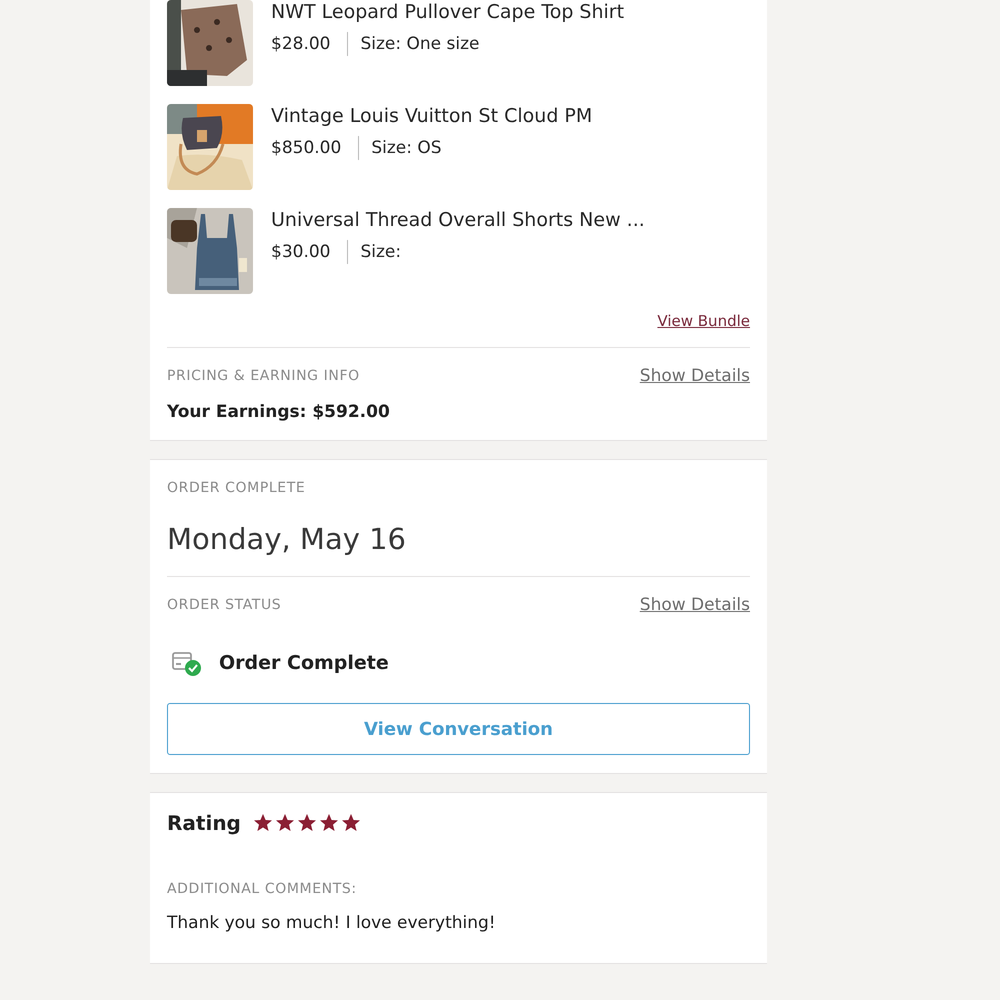 Image resolution: width=1000 pixels, height=1000 pixels. Describe the element at coordinates (287, 539) in the screenshot. I see `completion-date: Monday, May 16` at that location.